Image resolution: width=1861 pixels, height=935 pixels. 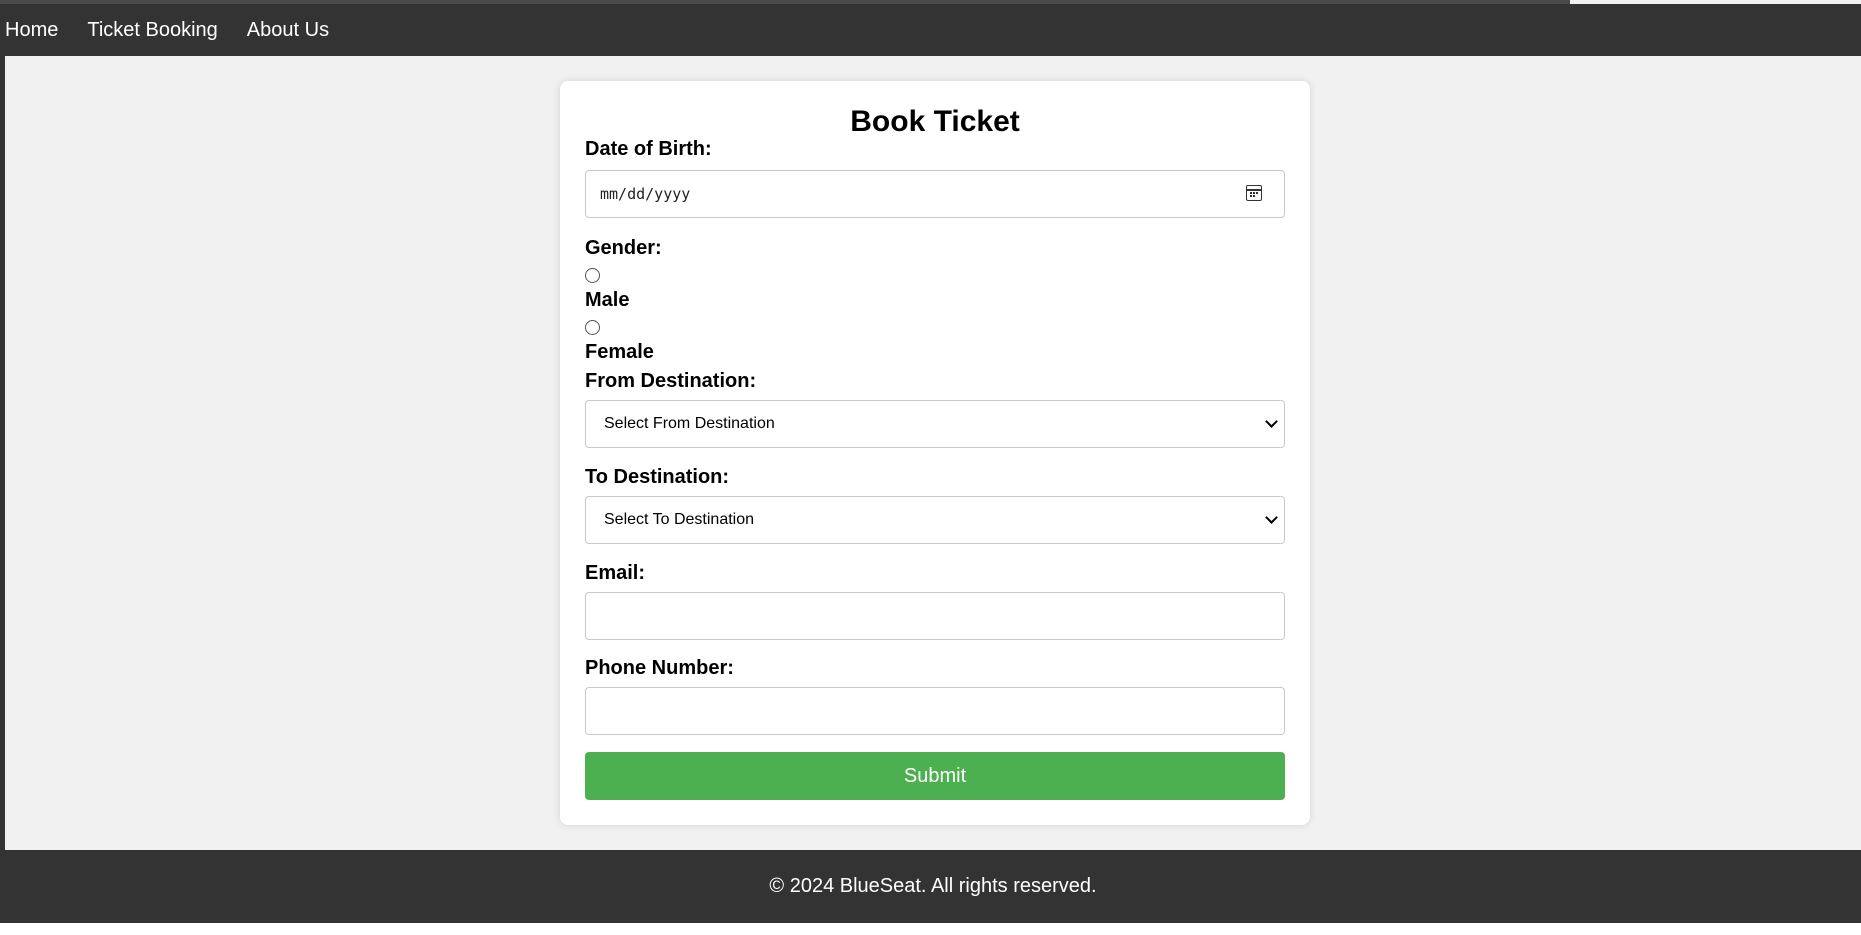 I want to click on email-field, so click(x=935, y=616).